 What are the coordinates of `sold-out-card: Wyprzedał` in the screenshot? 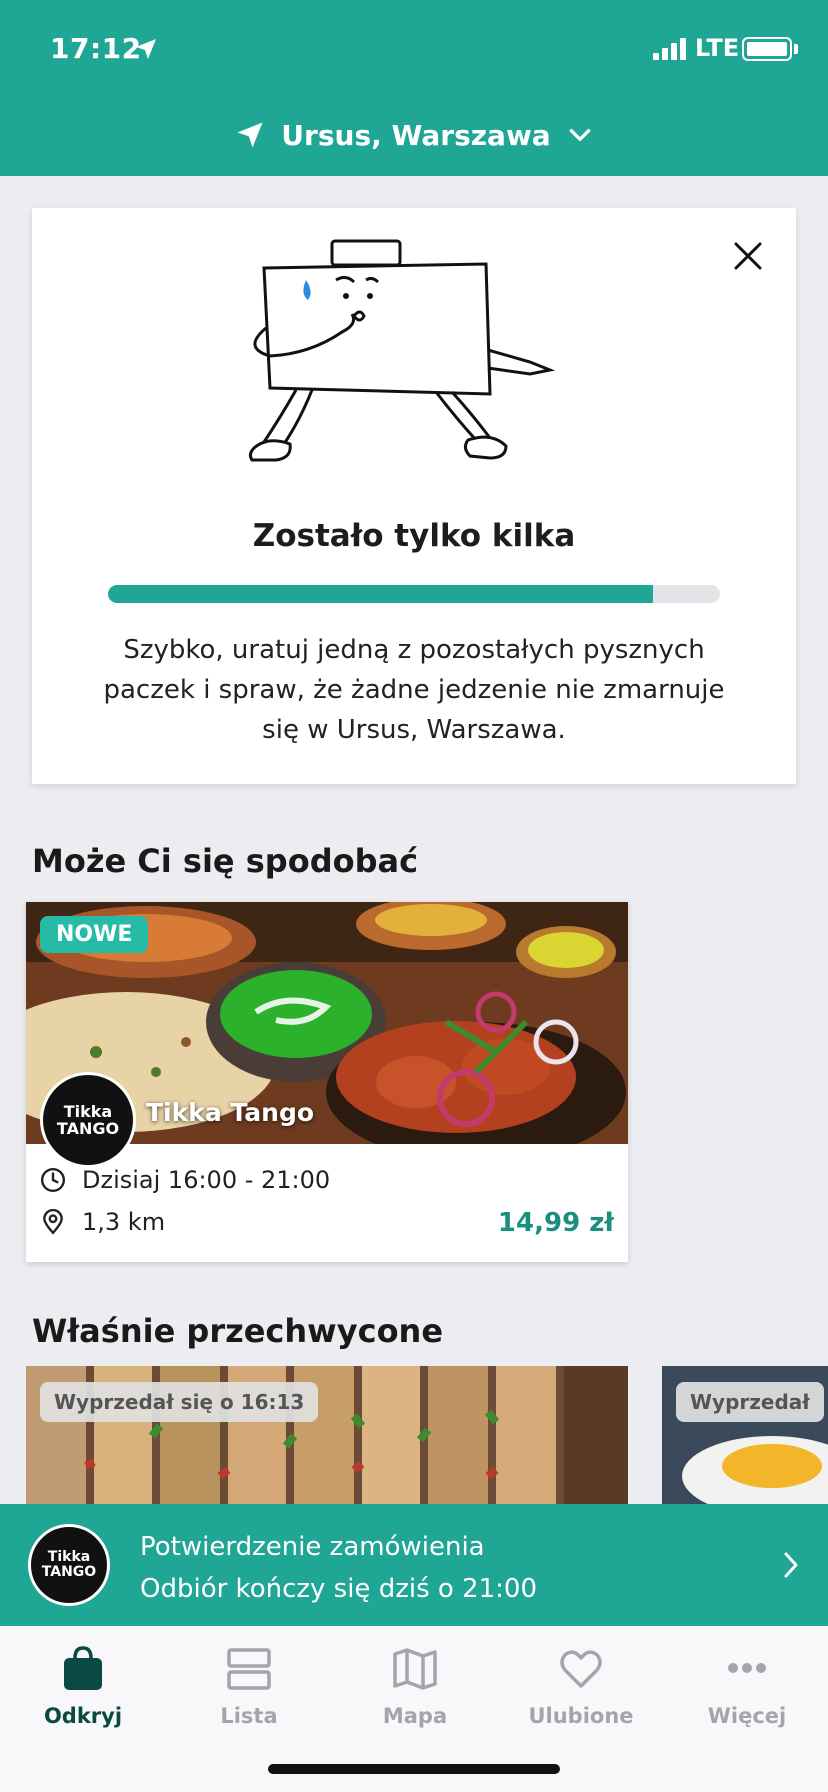 It's located at (745, 1435).